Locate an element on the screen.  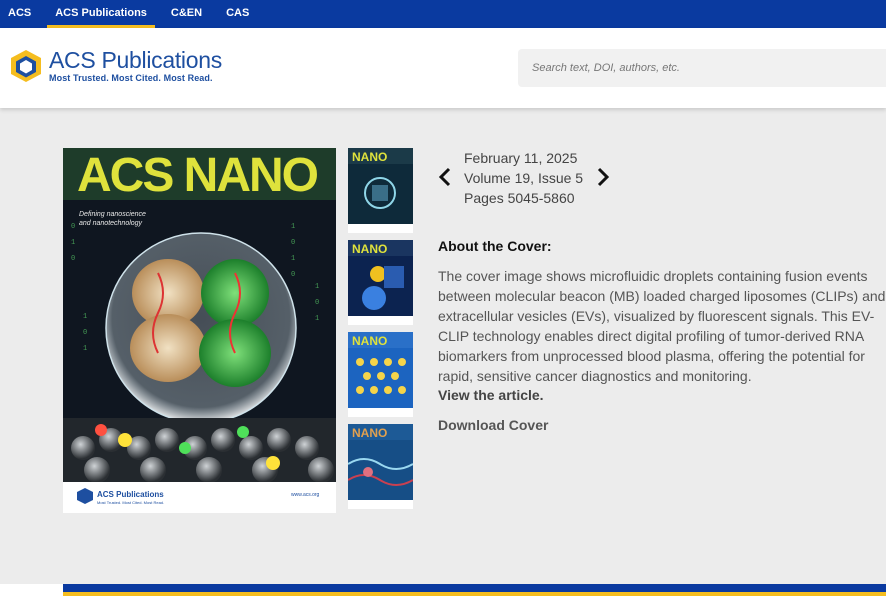
topnav-acs-publications-link: ACS Publications is located at coordinates (101, 14).